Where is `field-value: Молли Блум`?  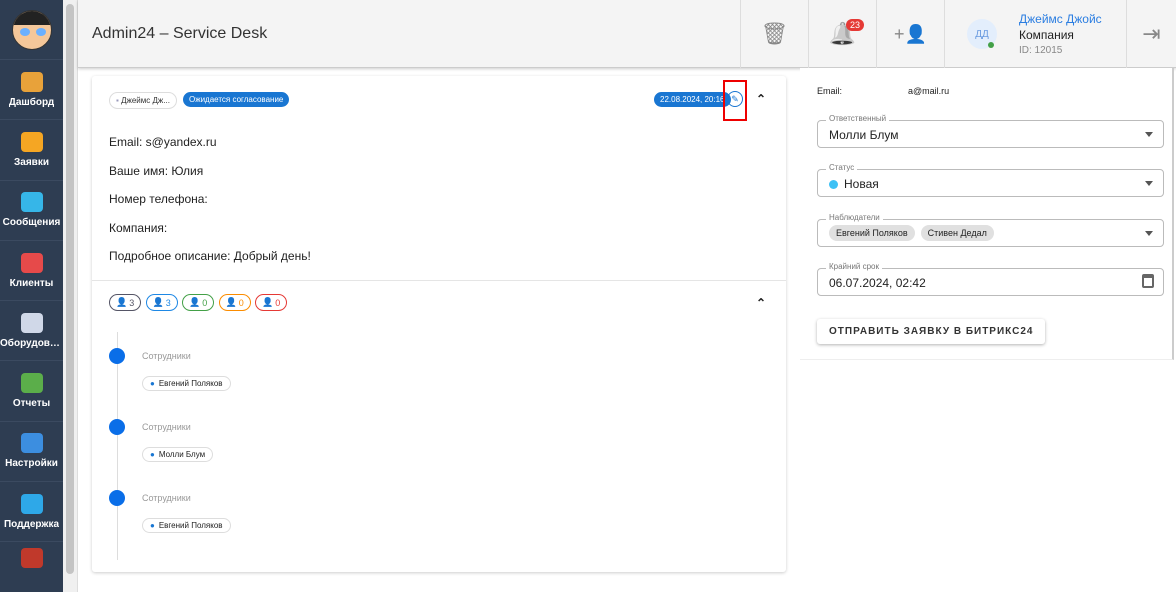 field-value: Молли Блум is located at coordinates (864, 135).